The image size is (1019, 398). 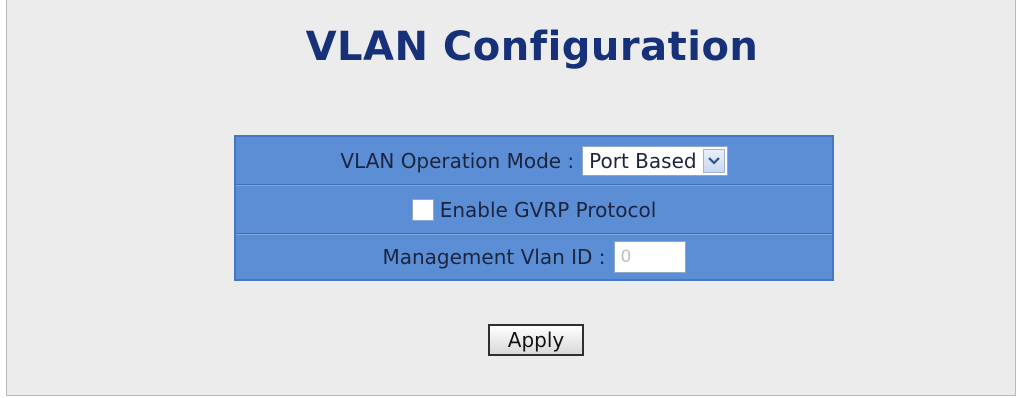 I want to click on operation-mode-value: Port Based, so click(x=643, y=160).